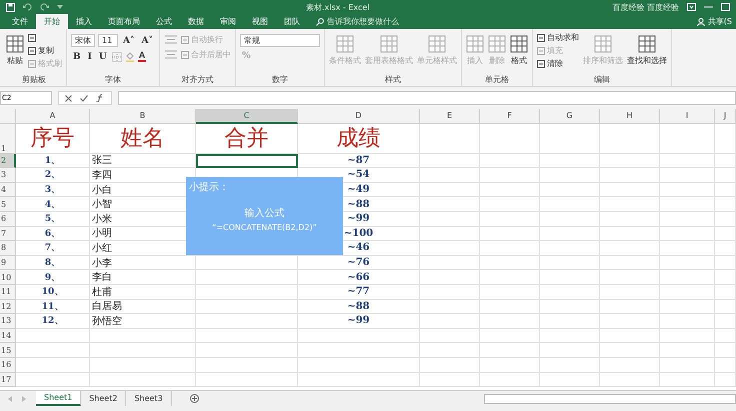  I want to click on undo-icon, so click(27, 7).